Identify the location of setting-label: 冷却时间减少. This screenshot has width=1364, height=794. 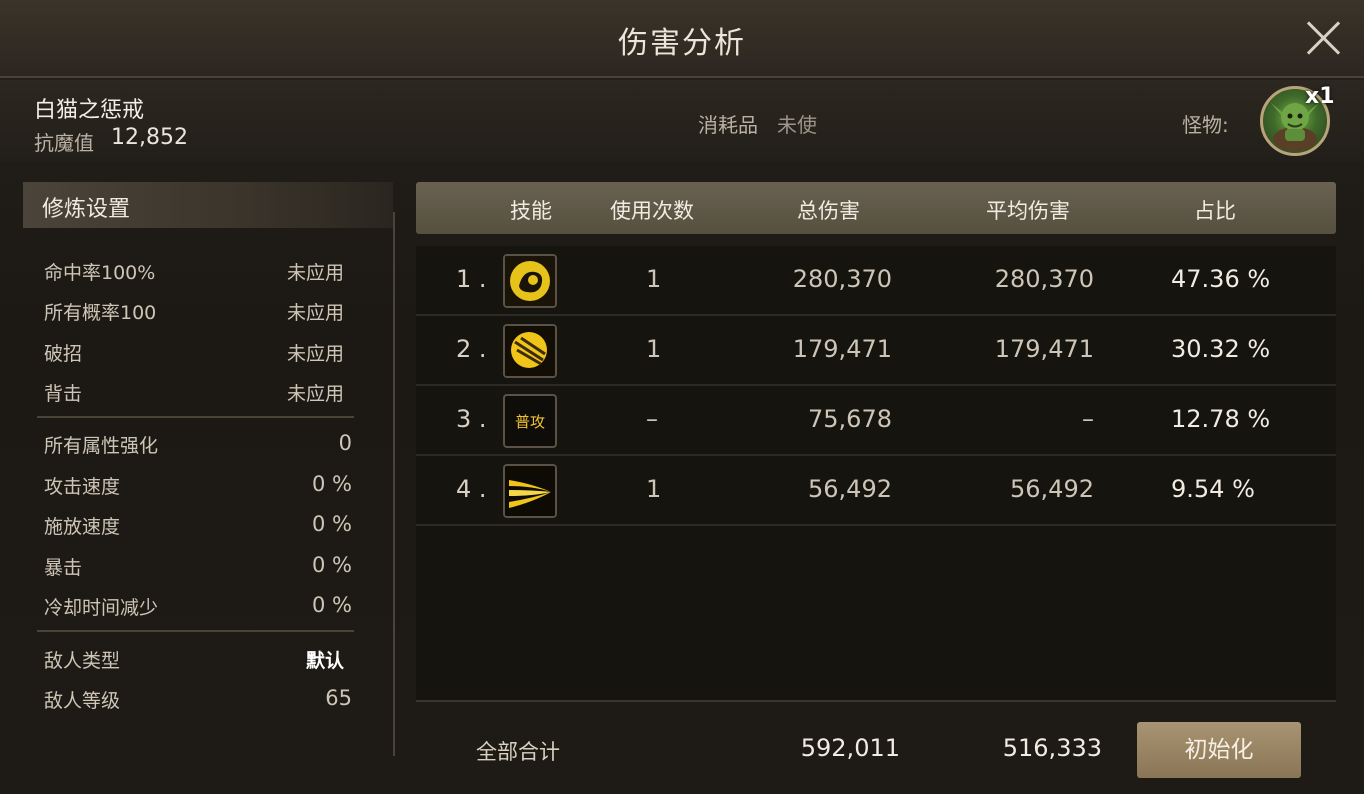
(101, 608).